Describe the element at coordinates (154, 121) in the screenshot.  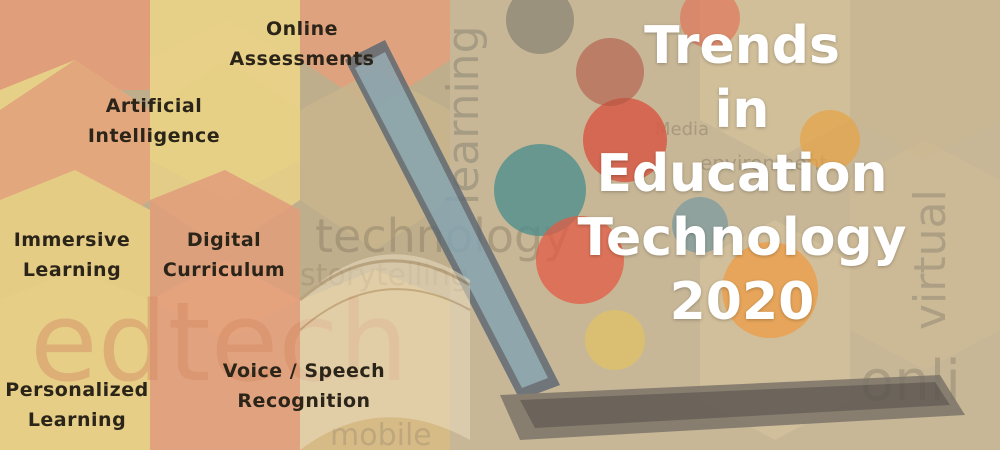
I see `trend-artificial-intelligence: Artificial Intelligence` at that location.